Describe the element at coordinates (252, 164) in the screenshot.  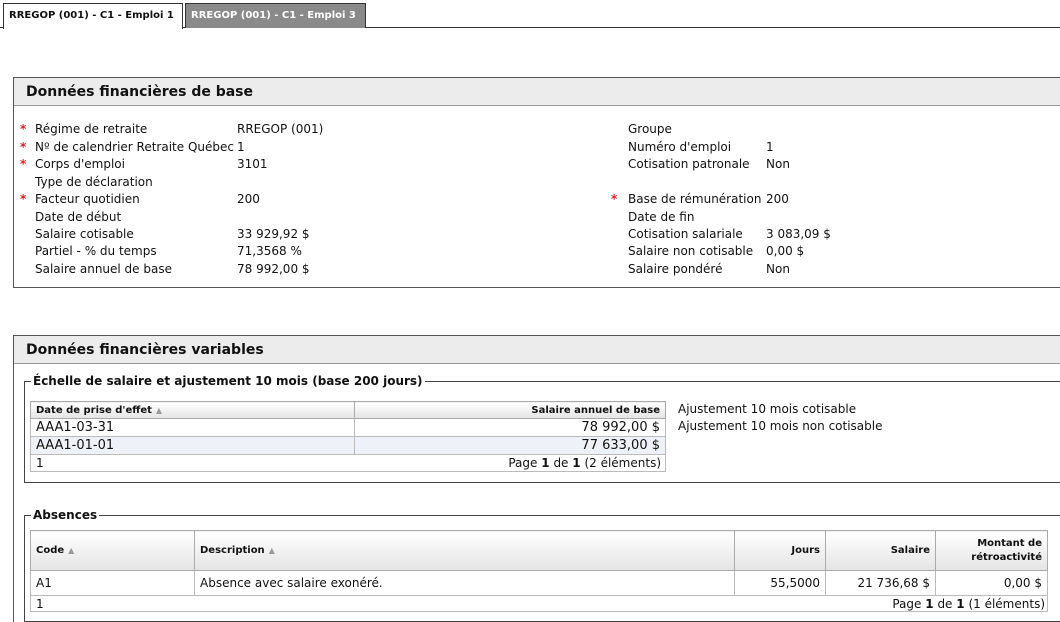
I see `field-value: 3101` at that location.